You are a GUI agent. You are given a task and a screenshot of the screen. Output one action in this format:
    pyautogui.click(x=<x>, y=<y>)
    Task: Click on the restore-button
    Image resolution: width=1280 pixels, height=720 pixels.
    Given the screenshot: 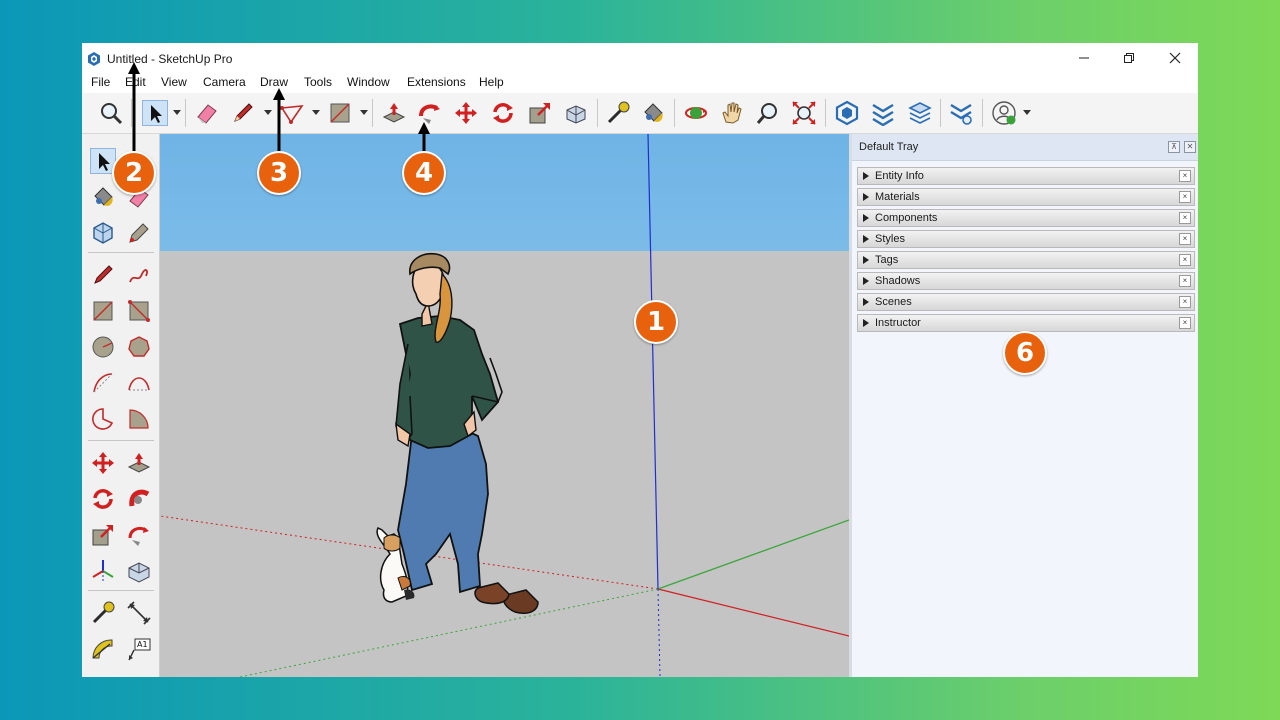 What is the action you would take?
    pyautogui.click(x=1129, y=58)
    